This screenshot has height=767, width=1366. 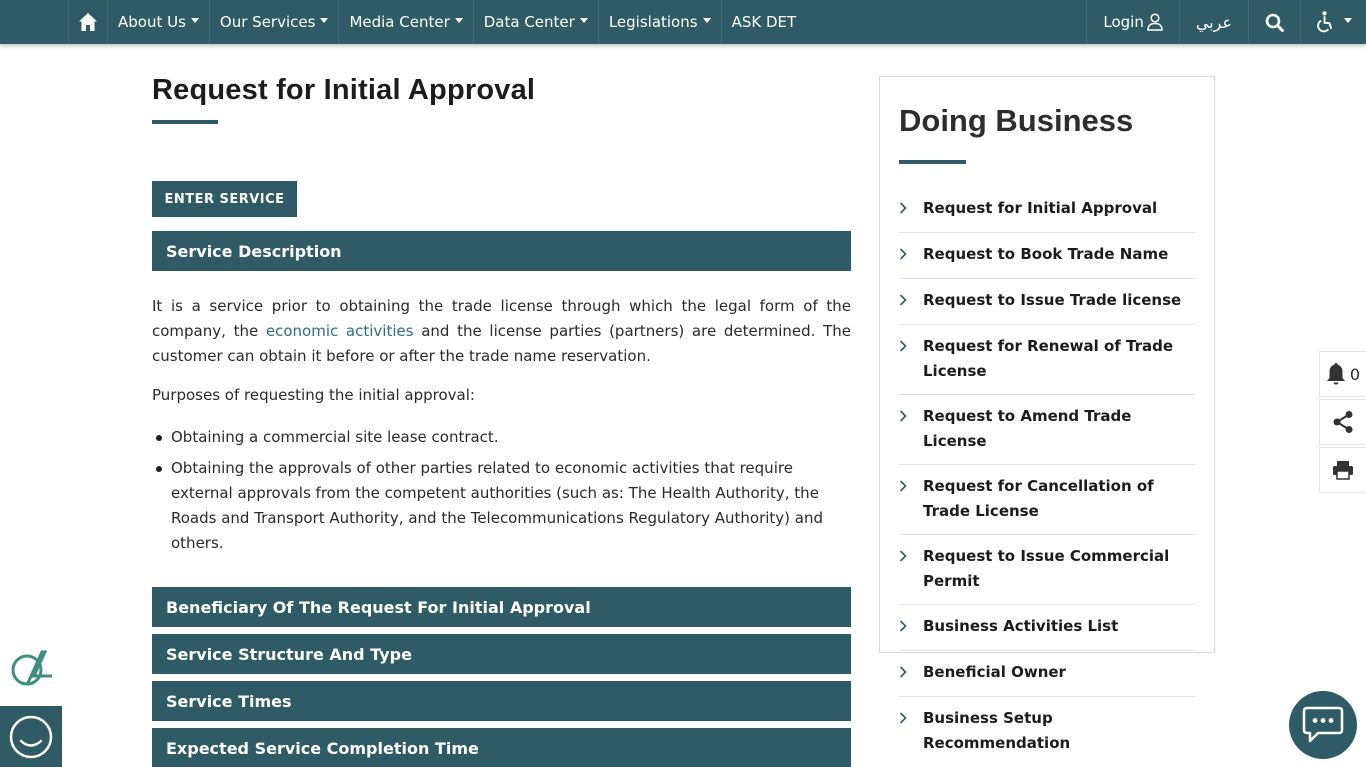 I want to click on sidebar-item-label: Request for Renewal of Trade License, so click(x=1048, y=358).